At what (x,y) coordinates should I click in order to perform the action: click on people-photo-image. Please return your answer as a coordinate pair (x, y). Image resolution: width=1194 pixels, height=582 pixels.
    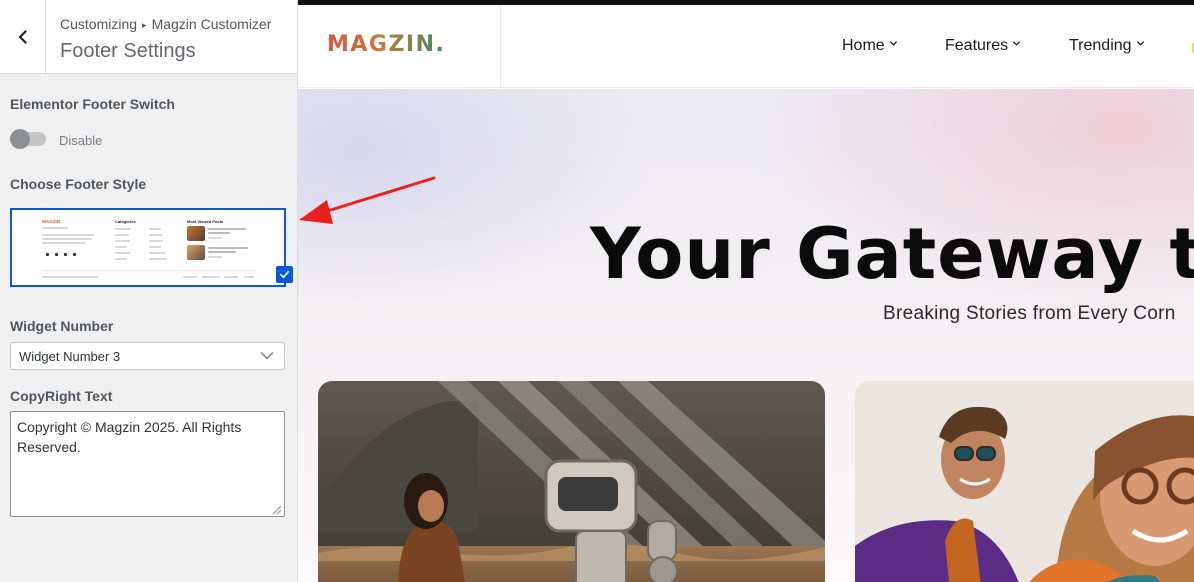
    Looking at the image, I should click on (1024, 481).